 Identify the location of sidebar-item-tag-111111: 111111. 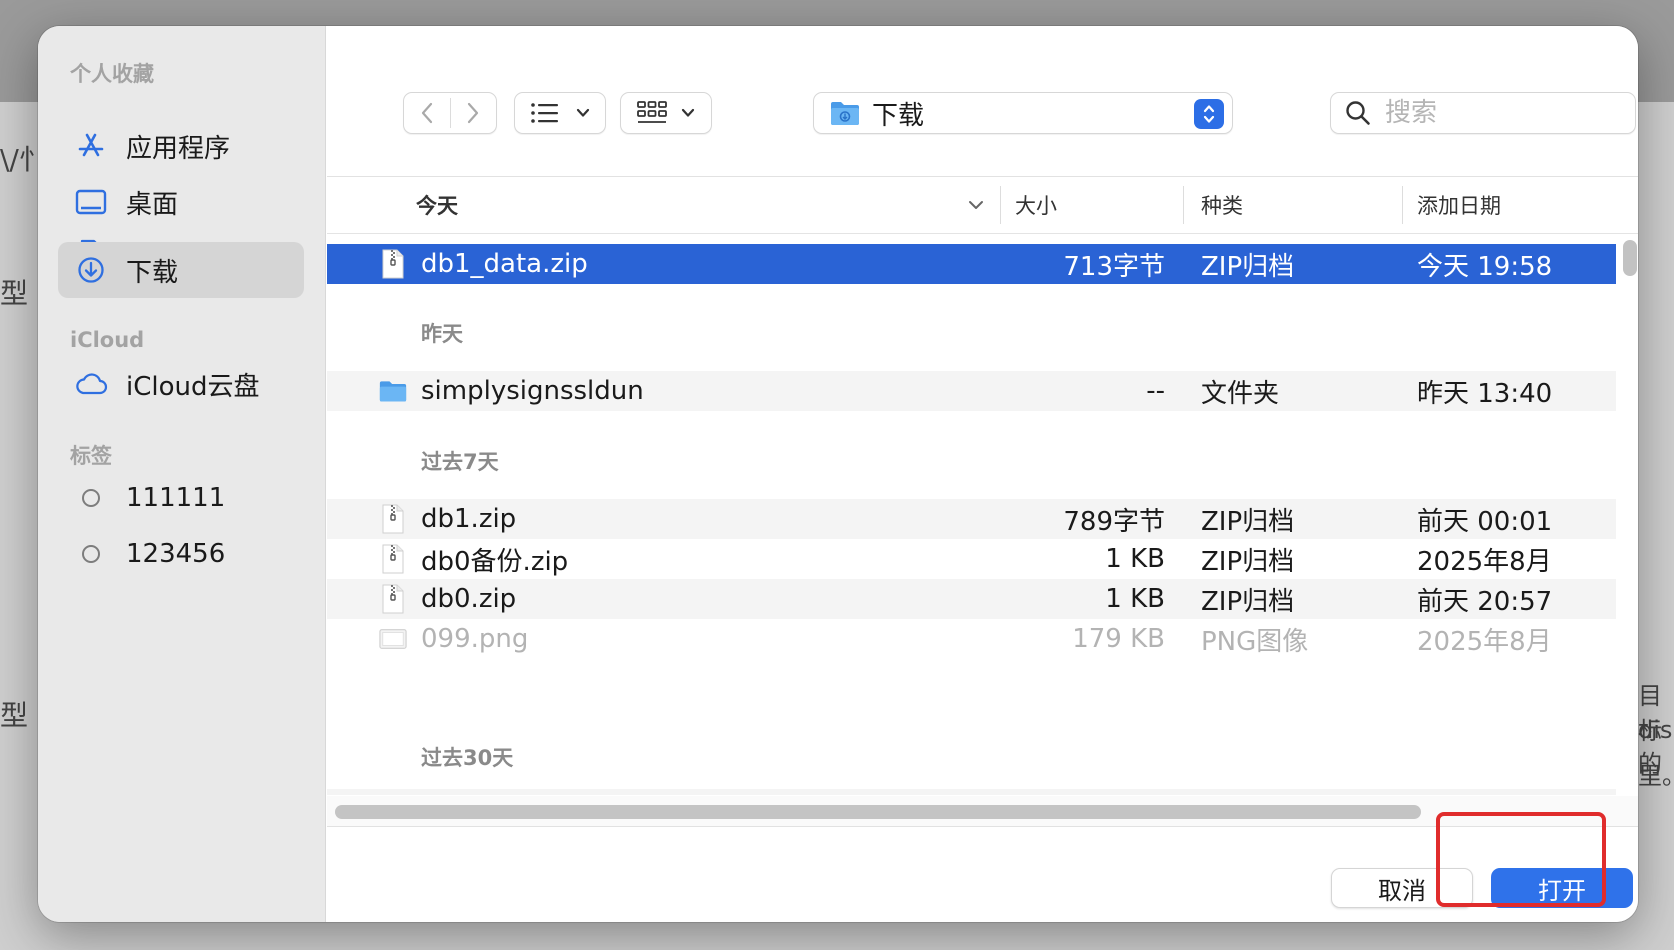
(181, 498).